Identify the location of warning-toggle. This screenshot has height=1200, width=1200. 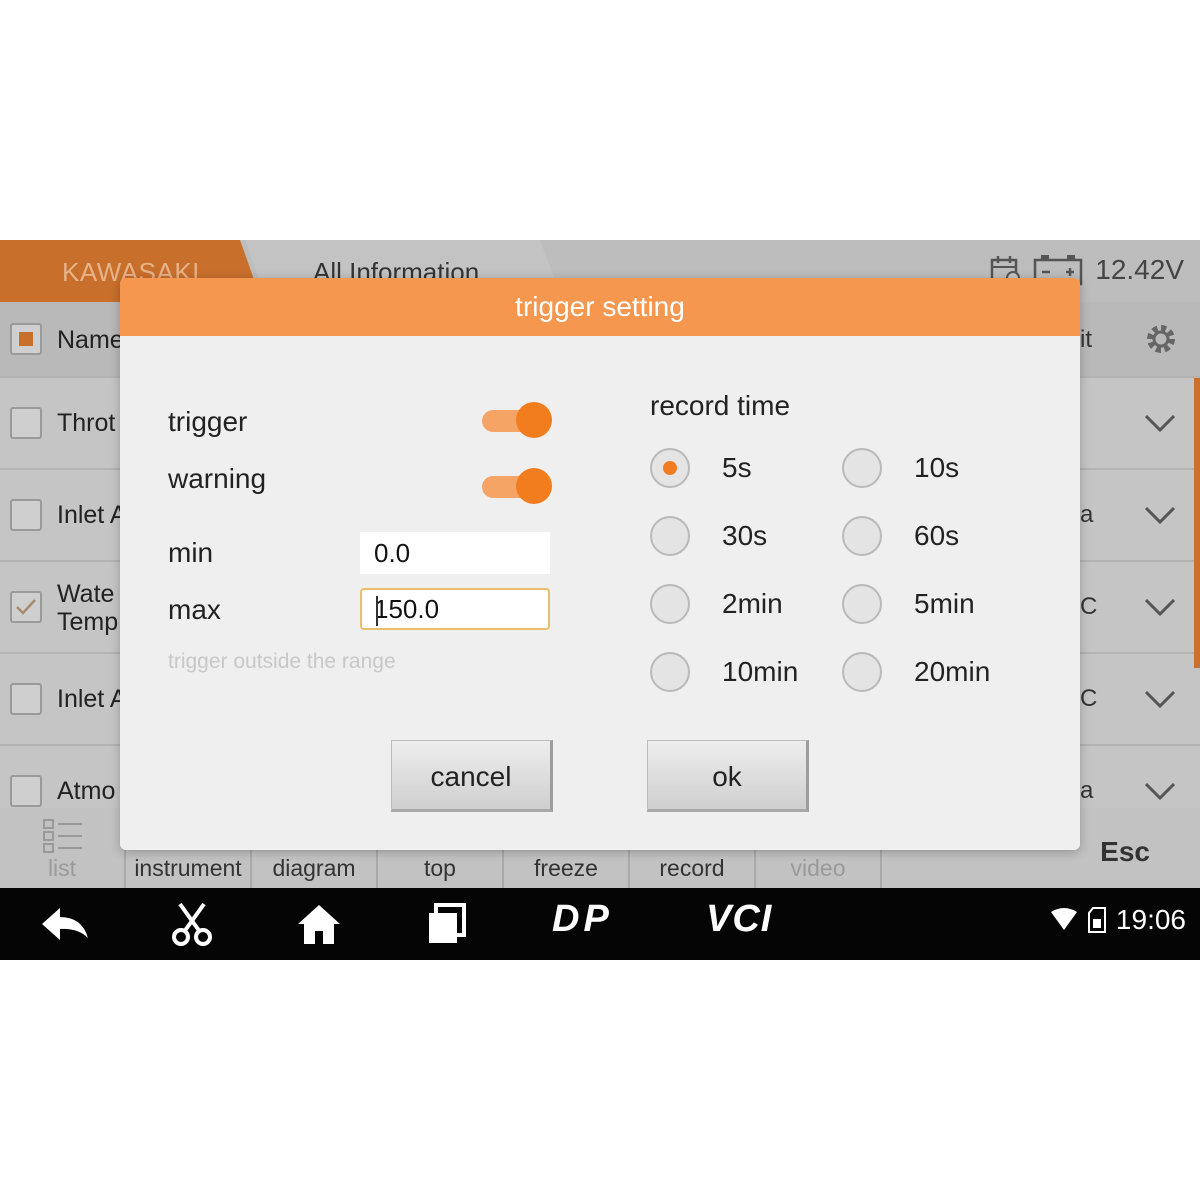
(517, 486).